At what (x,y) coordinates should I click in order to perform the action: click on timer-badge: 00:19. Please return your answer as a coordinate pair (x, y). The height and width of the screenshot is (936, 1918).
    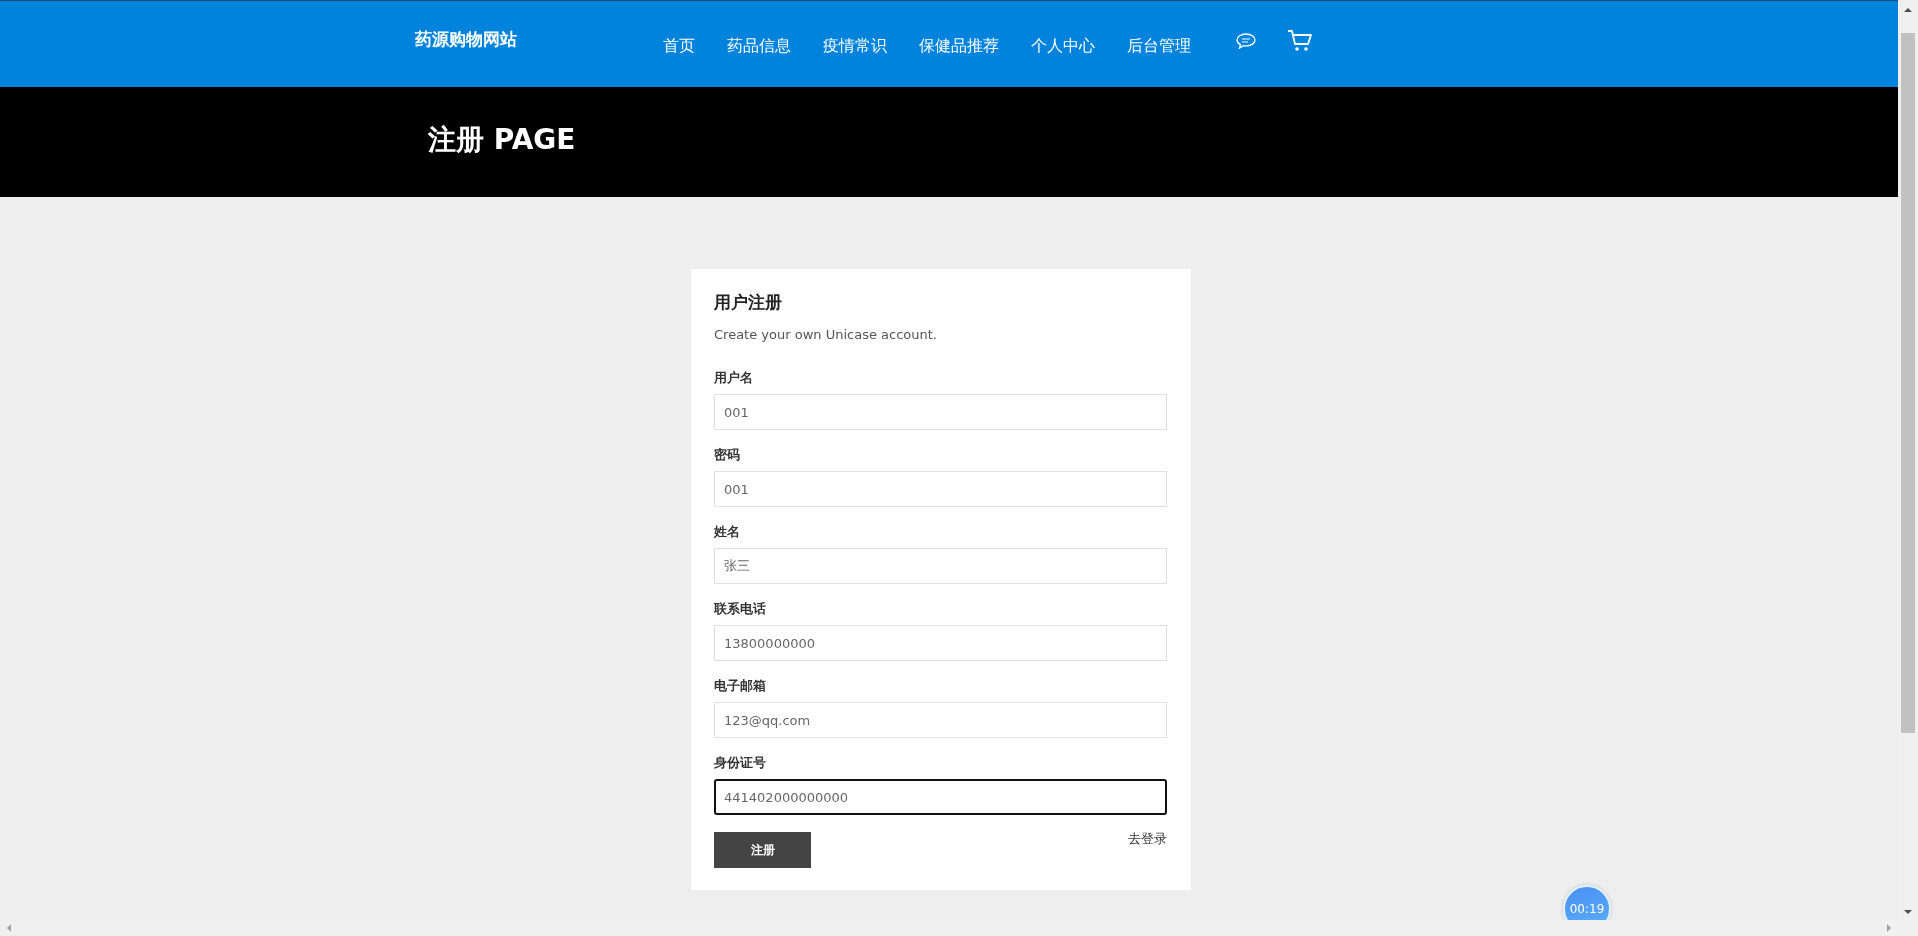
    Looking at the image, I should click on (1587, 902).